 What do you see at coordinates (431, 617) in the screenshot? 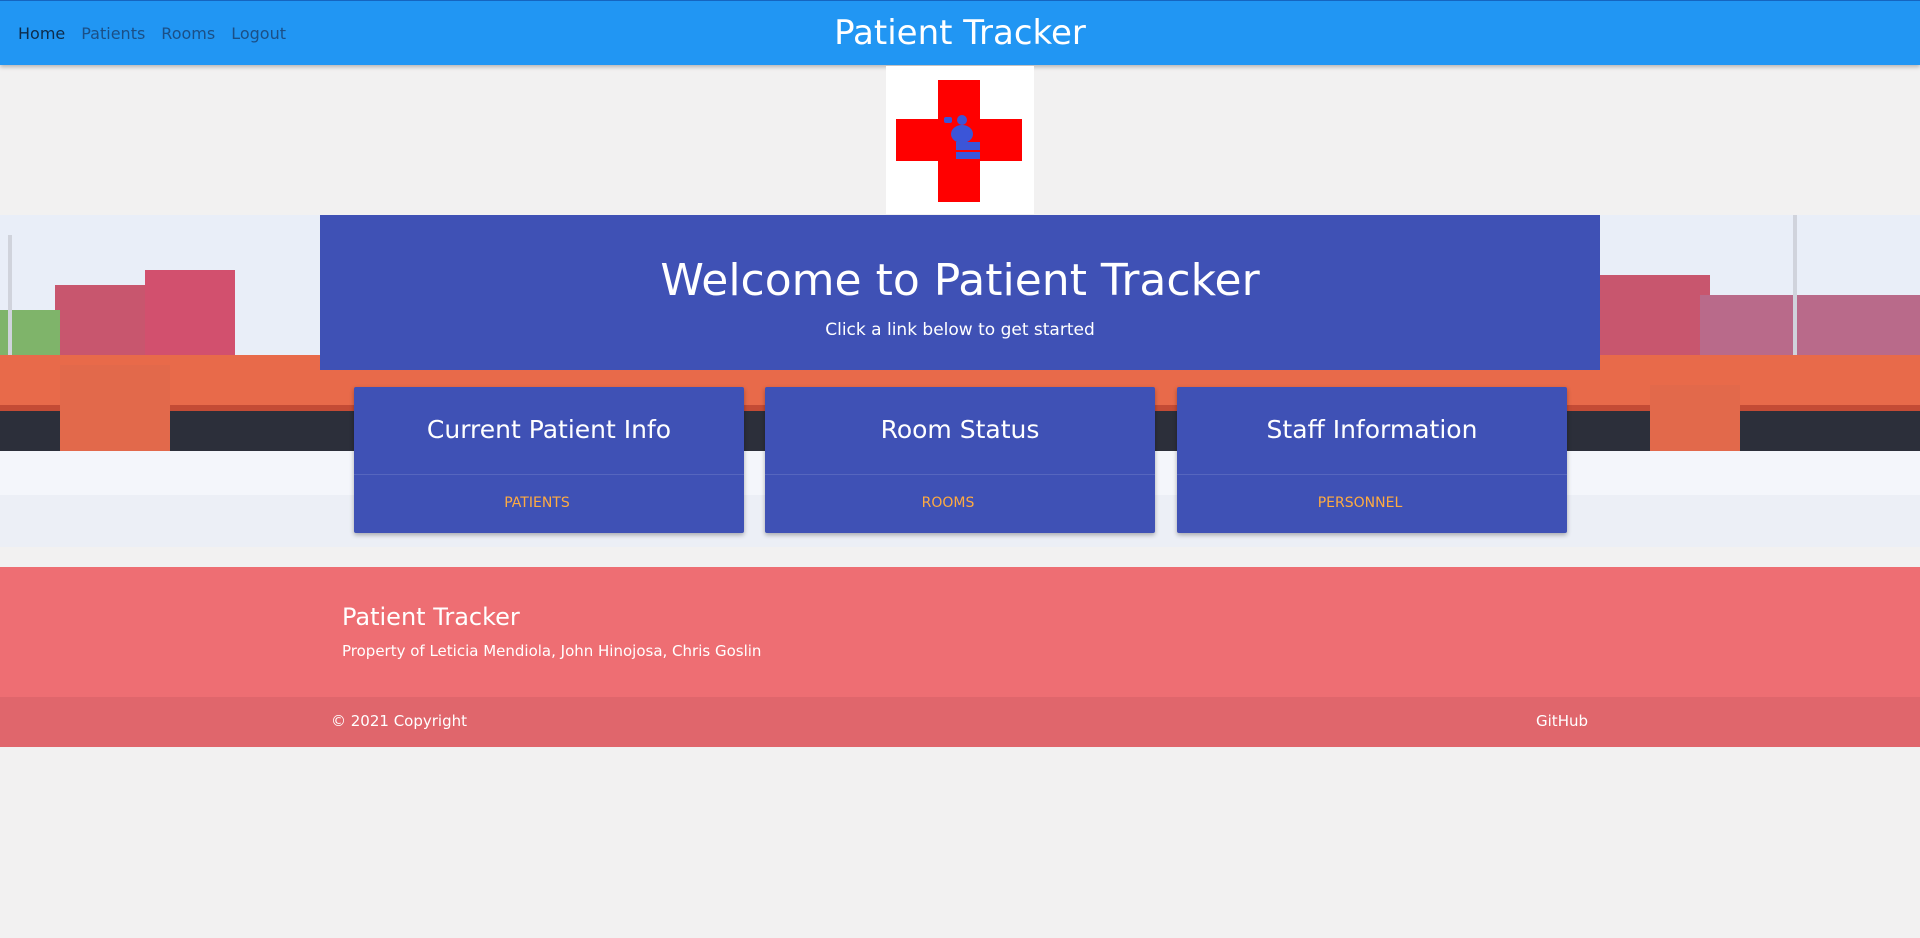
I see `footer-title: Patient Tracker` at bounding box center [431, 617].